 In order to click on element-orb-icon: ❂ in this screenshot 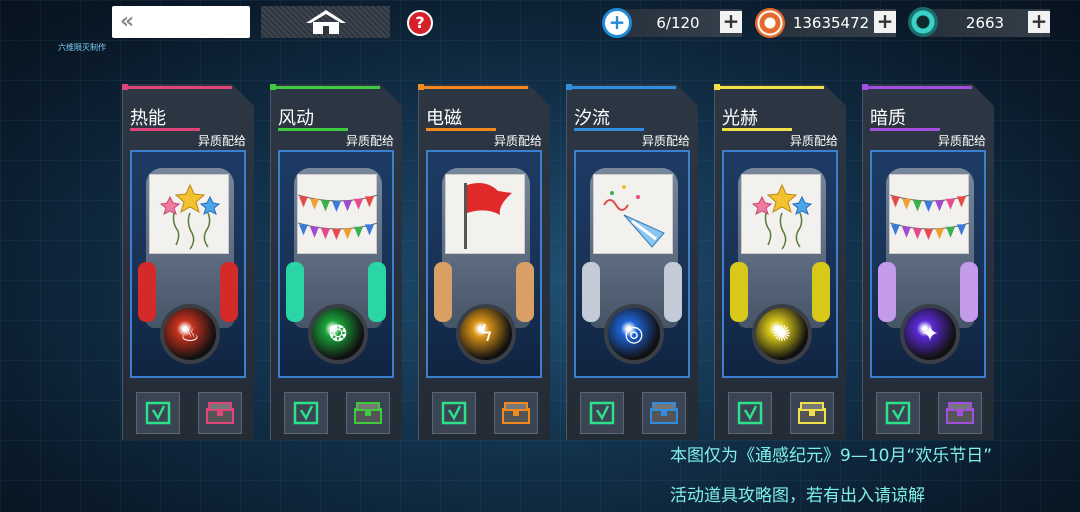, I will do `click(338, 334)`.